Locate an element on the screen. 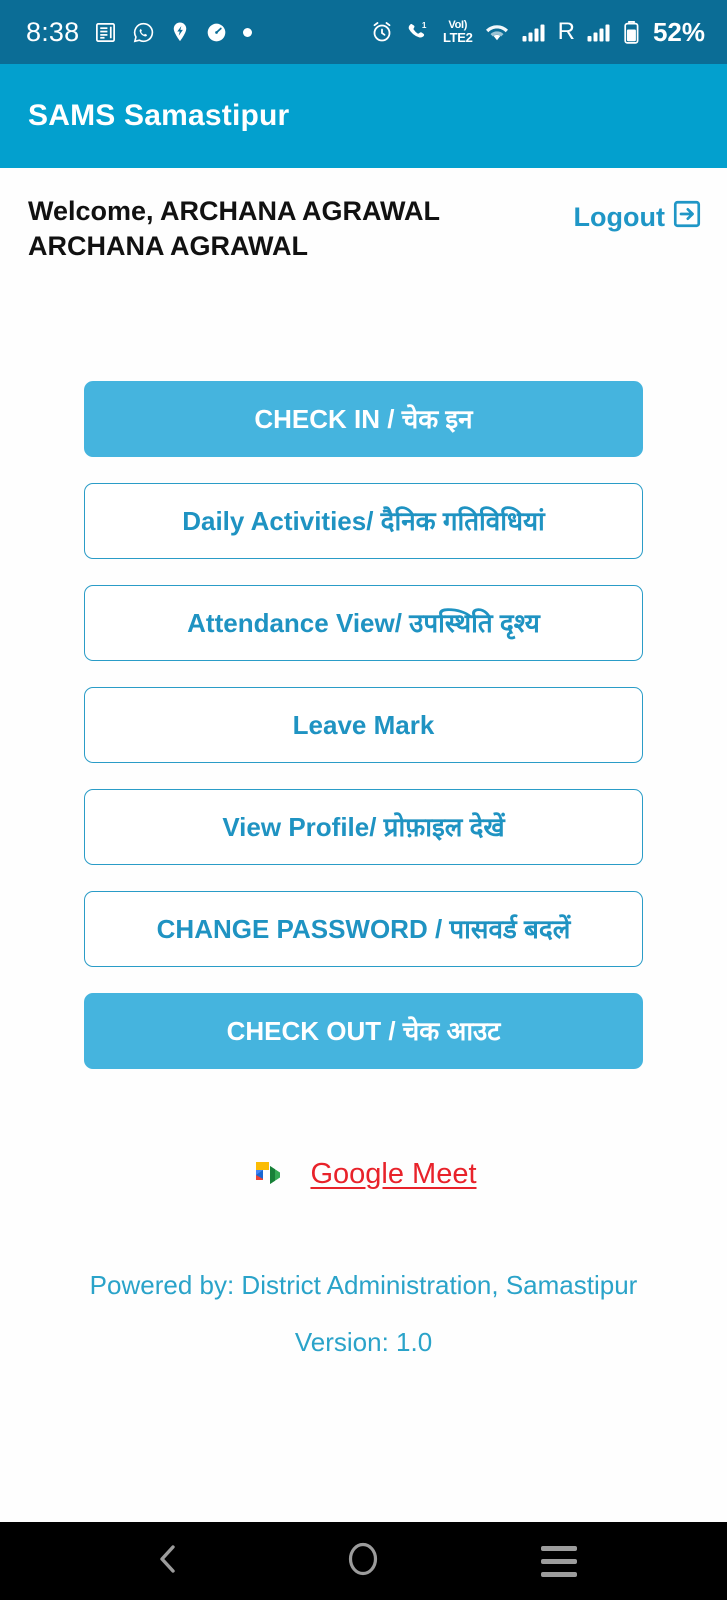 The image size is (727, 1600). roaming-indicator: R is located at coordinates (566, 31).